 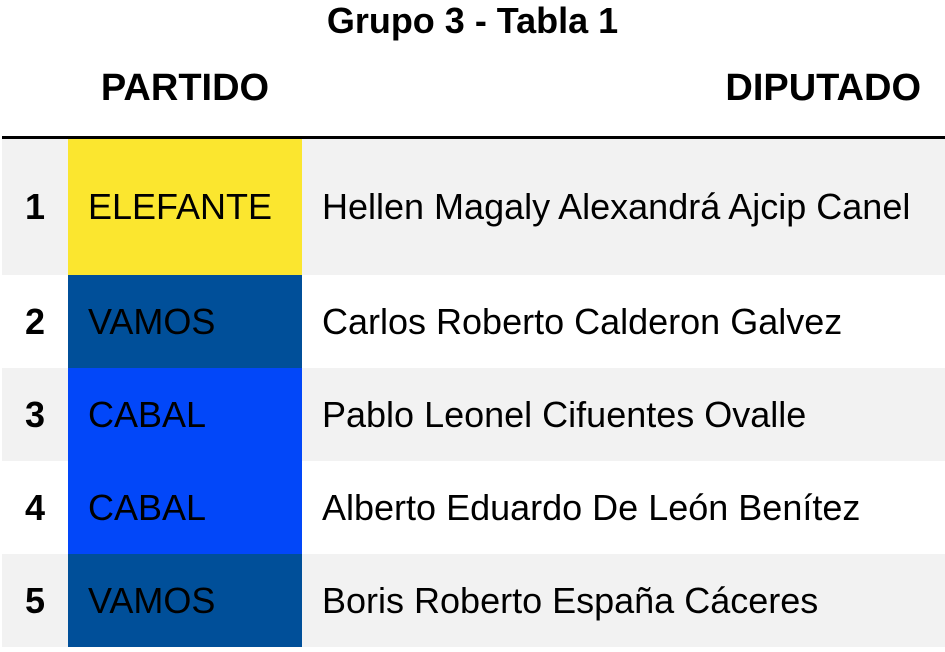 I want to click on deputy-cell: Pablo Leonel Cifuentes Ovalle, so click(x=564, y=414).